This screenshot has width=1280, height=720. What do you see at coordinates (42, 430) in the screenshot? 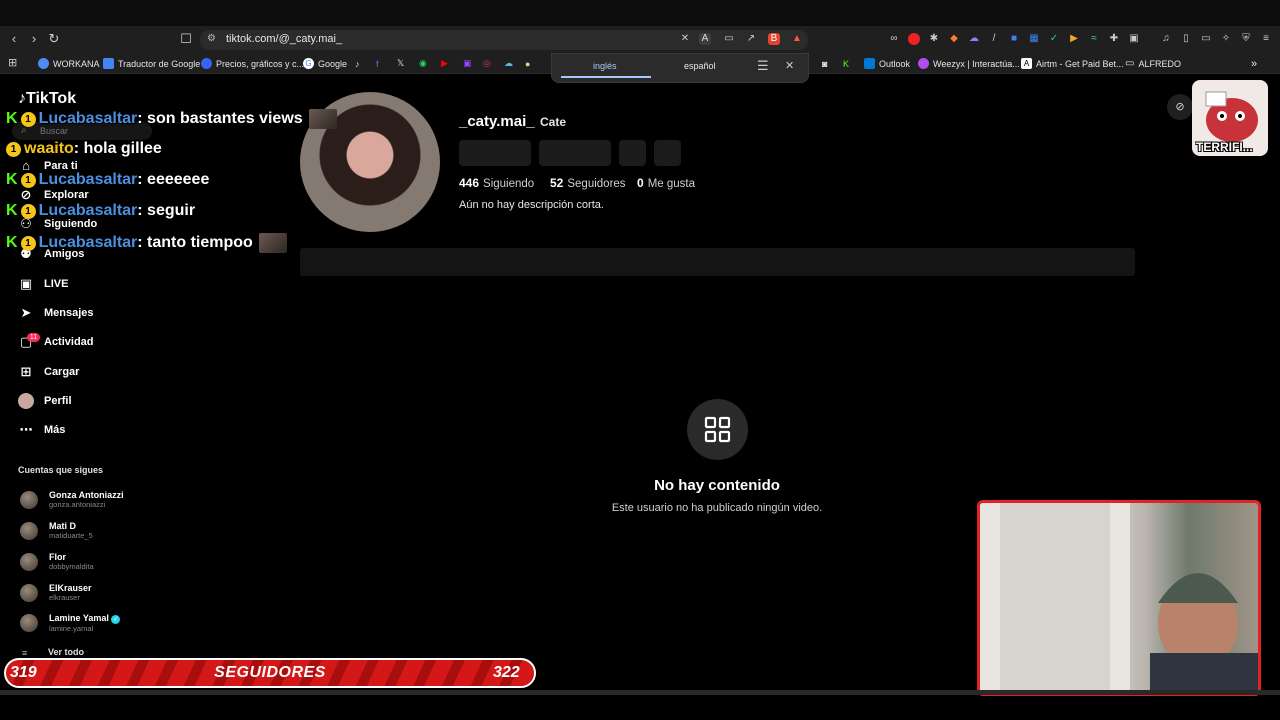
I see `nav-more: ⋯ Más` at bounding box center [42, 430].